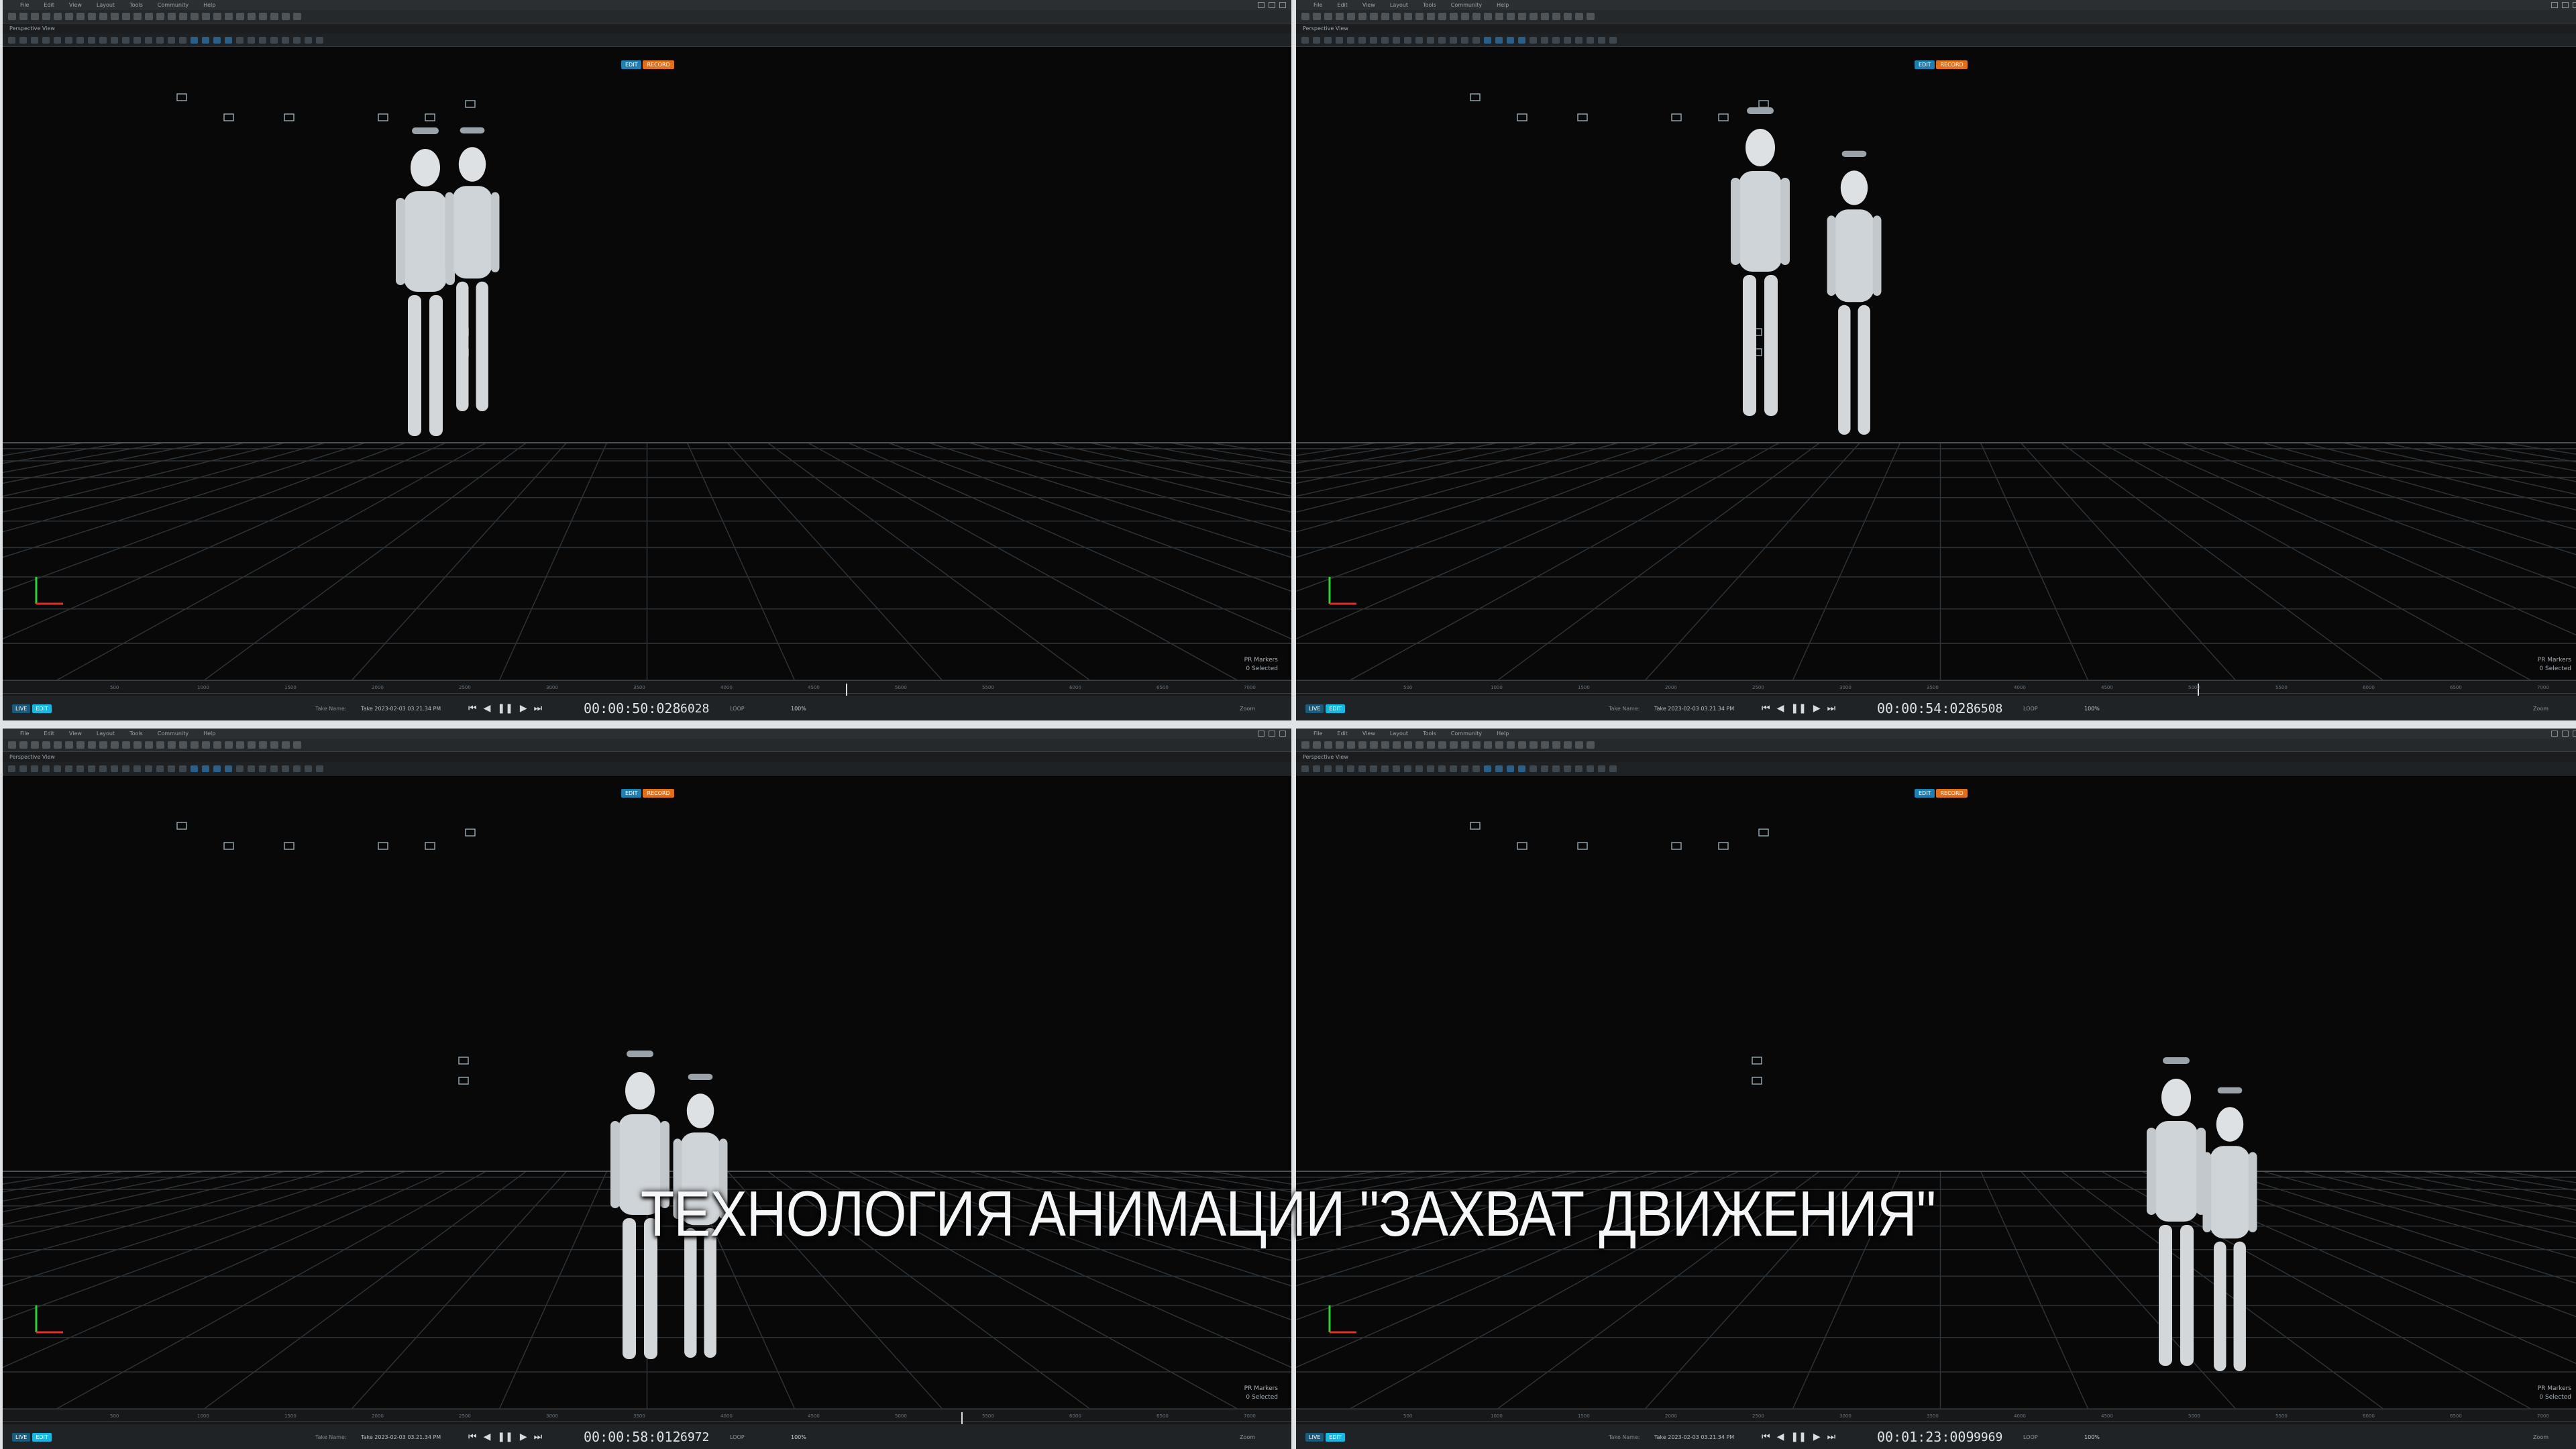  I want to click on actor-figure, so click(1854, 292).